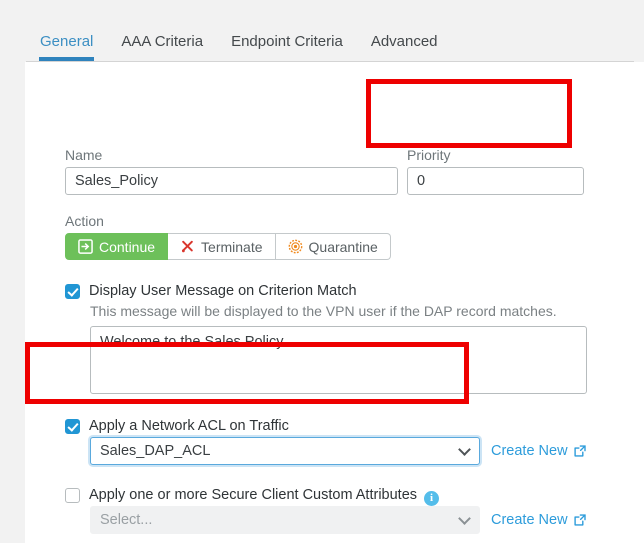 Image resolution: width=644 pixels, height=543 pixels. What do you see at coordinates (232, 246) in the screenshot?
I see `action-terminate-label: Terminate` at bounding box center [232, 246].